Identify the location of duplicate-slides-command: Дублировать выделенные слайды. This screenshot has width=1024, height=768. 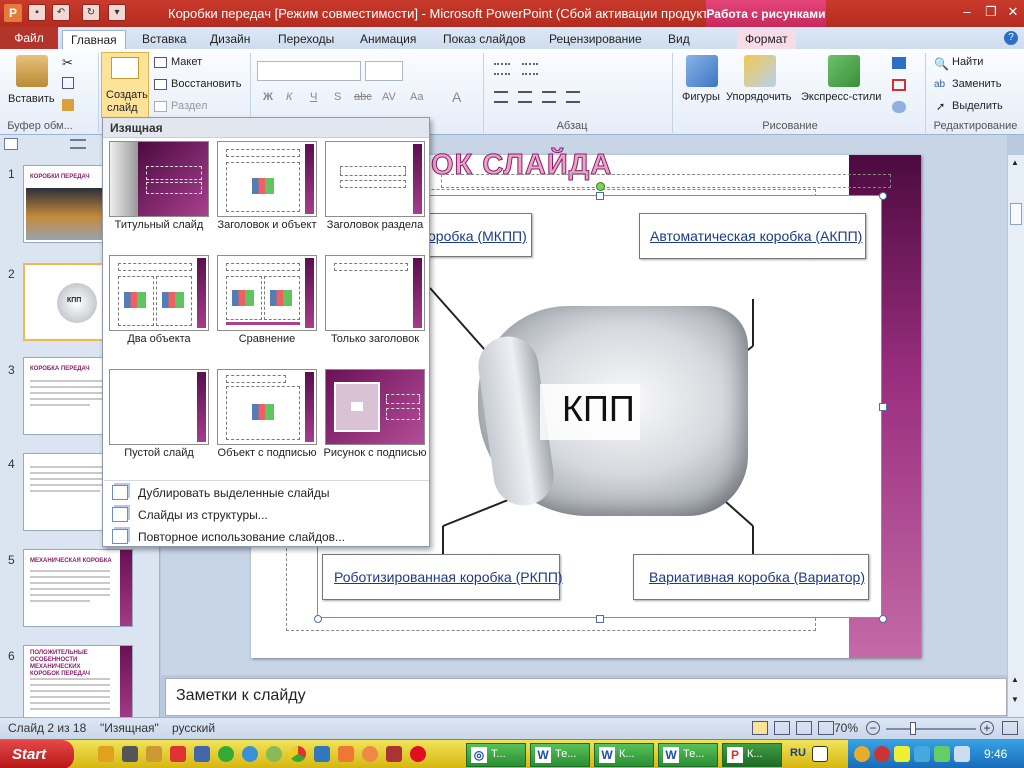
(266, 493).